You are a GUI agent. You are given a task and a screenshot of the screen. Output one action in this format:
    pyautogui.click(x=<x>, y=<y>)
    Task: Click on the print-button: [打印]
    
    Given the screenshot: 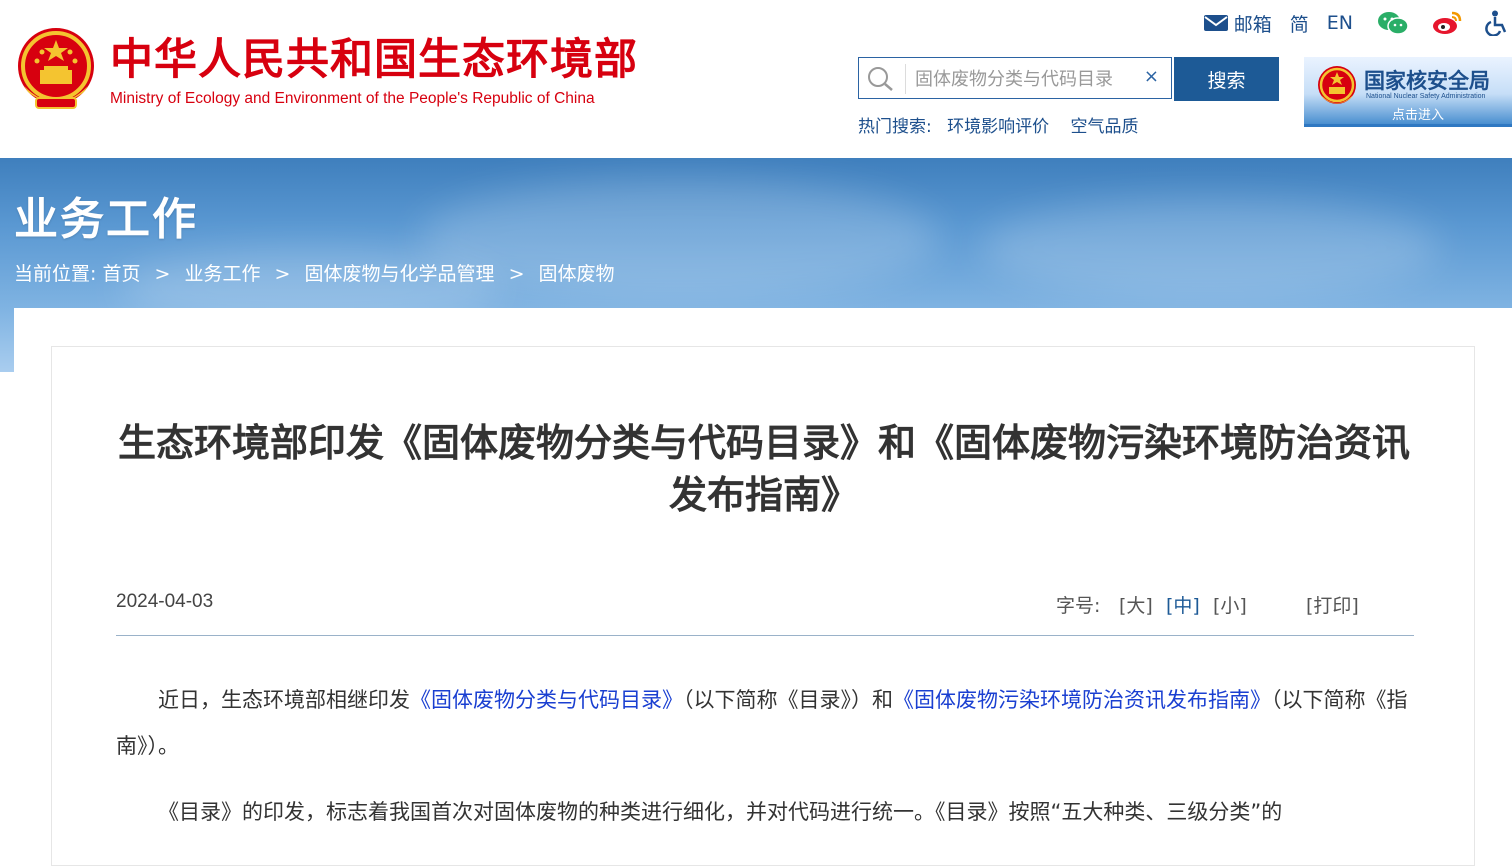 What is the action you would take?
    pyautogui.click(x=1332, y=604)
    